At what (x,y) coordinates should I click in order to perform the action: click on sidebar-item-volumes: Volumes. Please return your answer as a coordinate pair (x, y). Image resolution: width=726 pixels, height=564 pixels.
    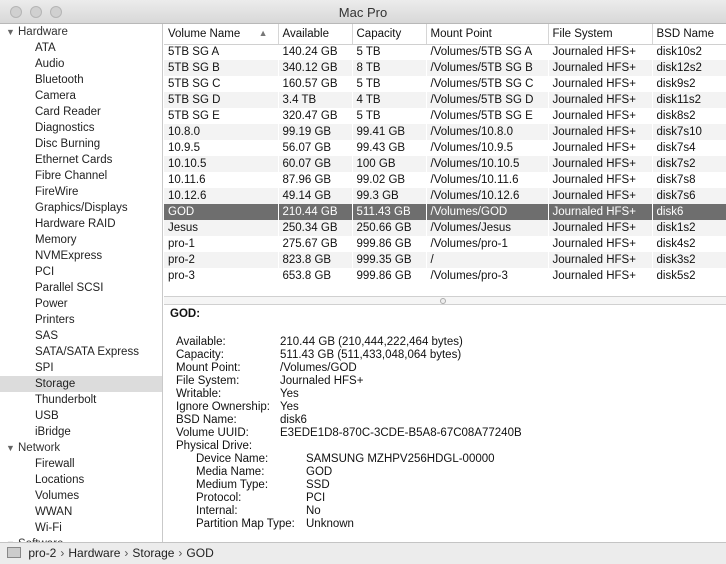
    Looking at the image, I should click on (81, 496).